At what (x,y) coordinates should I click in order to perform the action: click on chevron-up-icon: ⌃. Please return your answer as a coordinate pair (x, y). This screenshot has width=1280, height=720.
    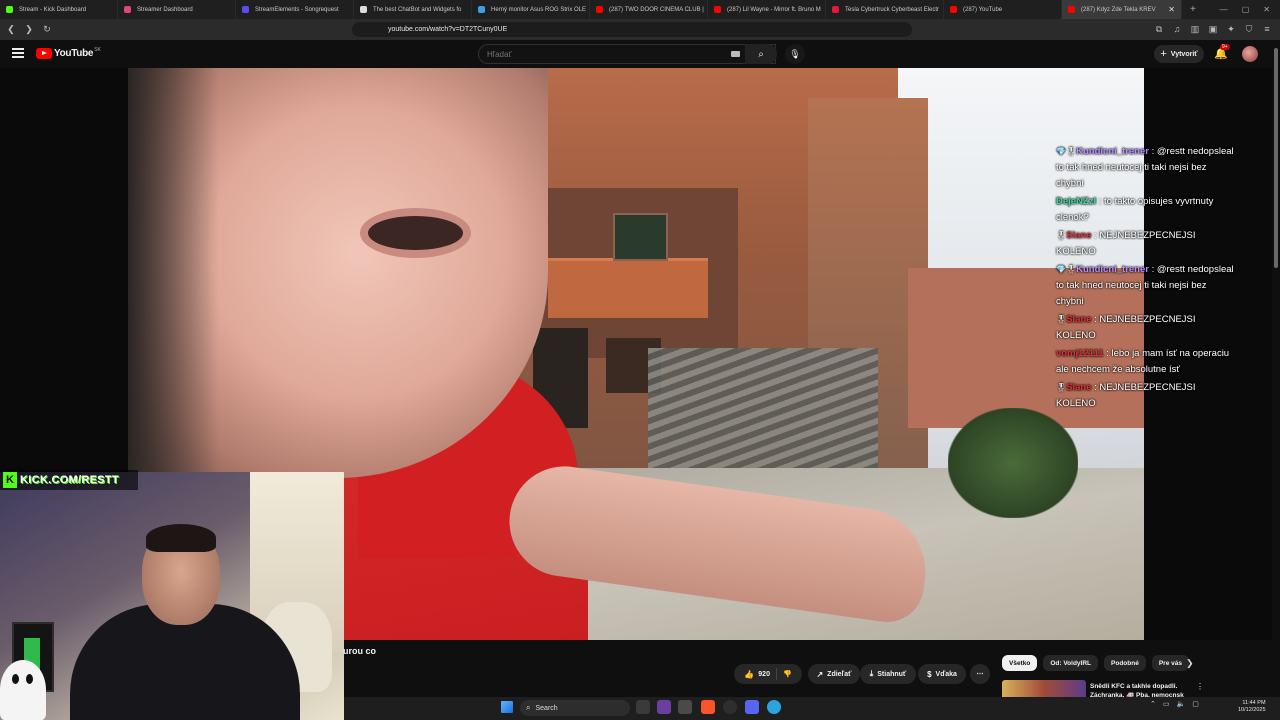
    Looking at the image, I should click on (1153, 704).